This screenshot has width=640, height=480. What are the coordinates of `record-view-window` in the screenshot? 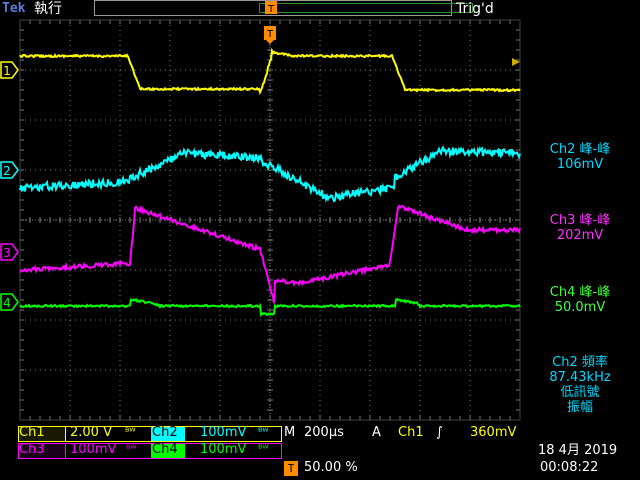 It's located at (366, 8).